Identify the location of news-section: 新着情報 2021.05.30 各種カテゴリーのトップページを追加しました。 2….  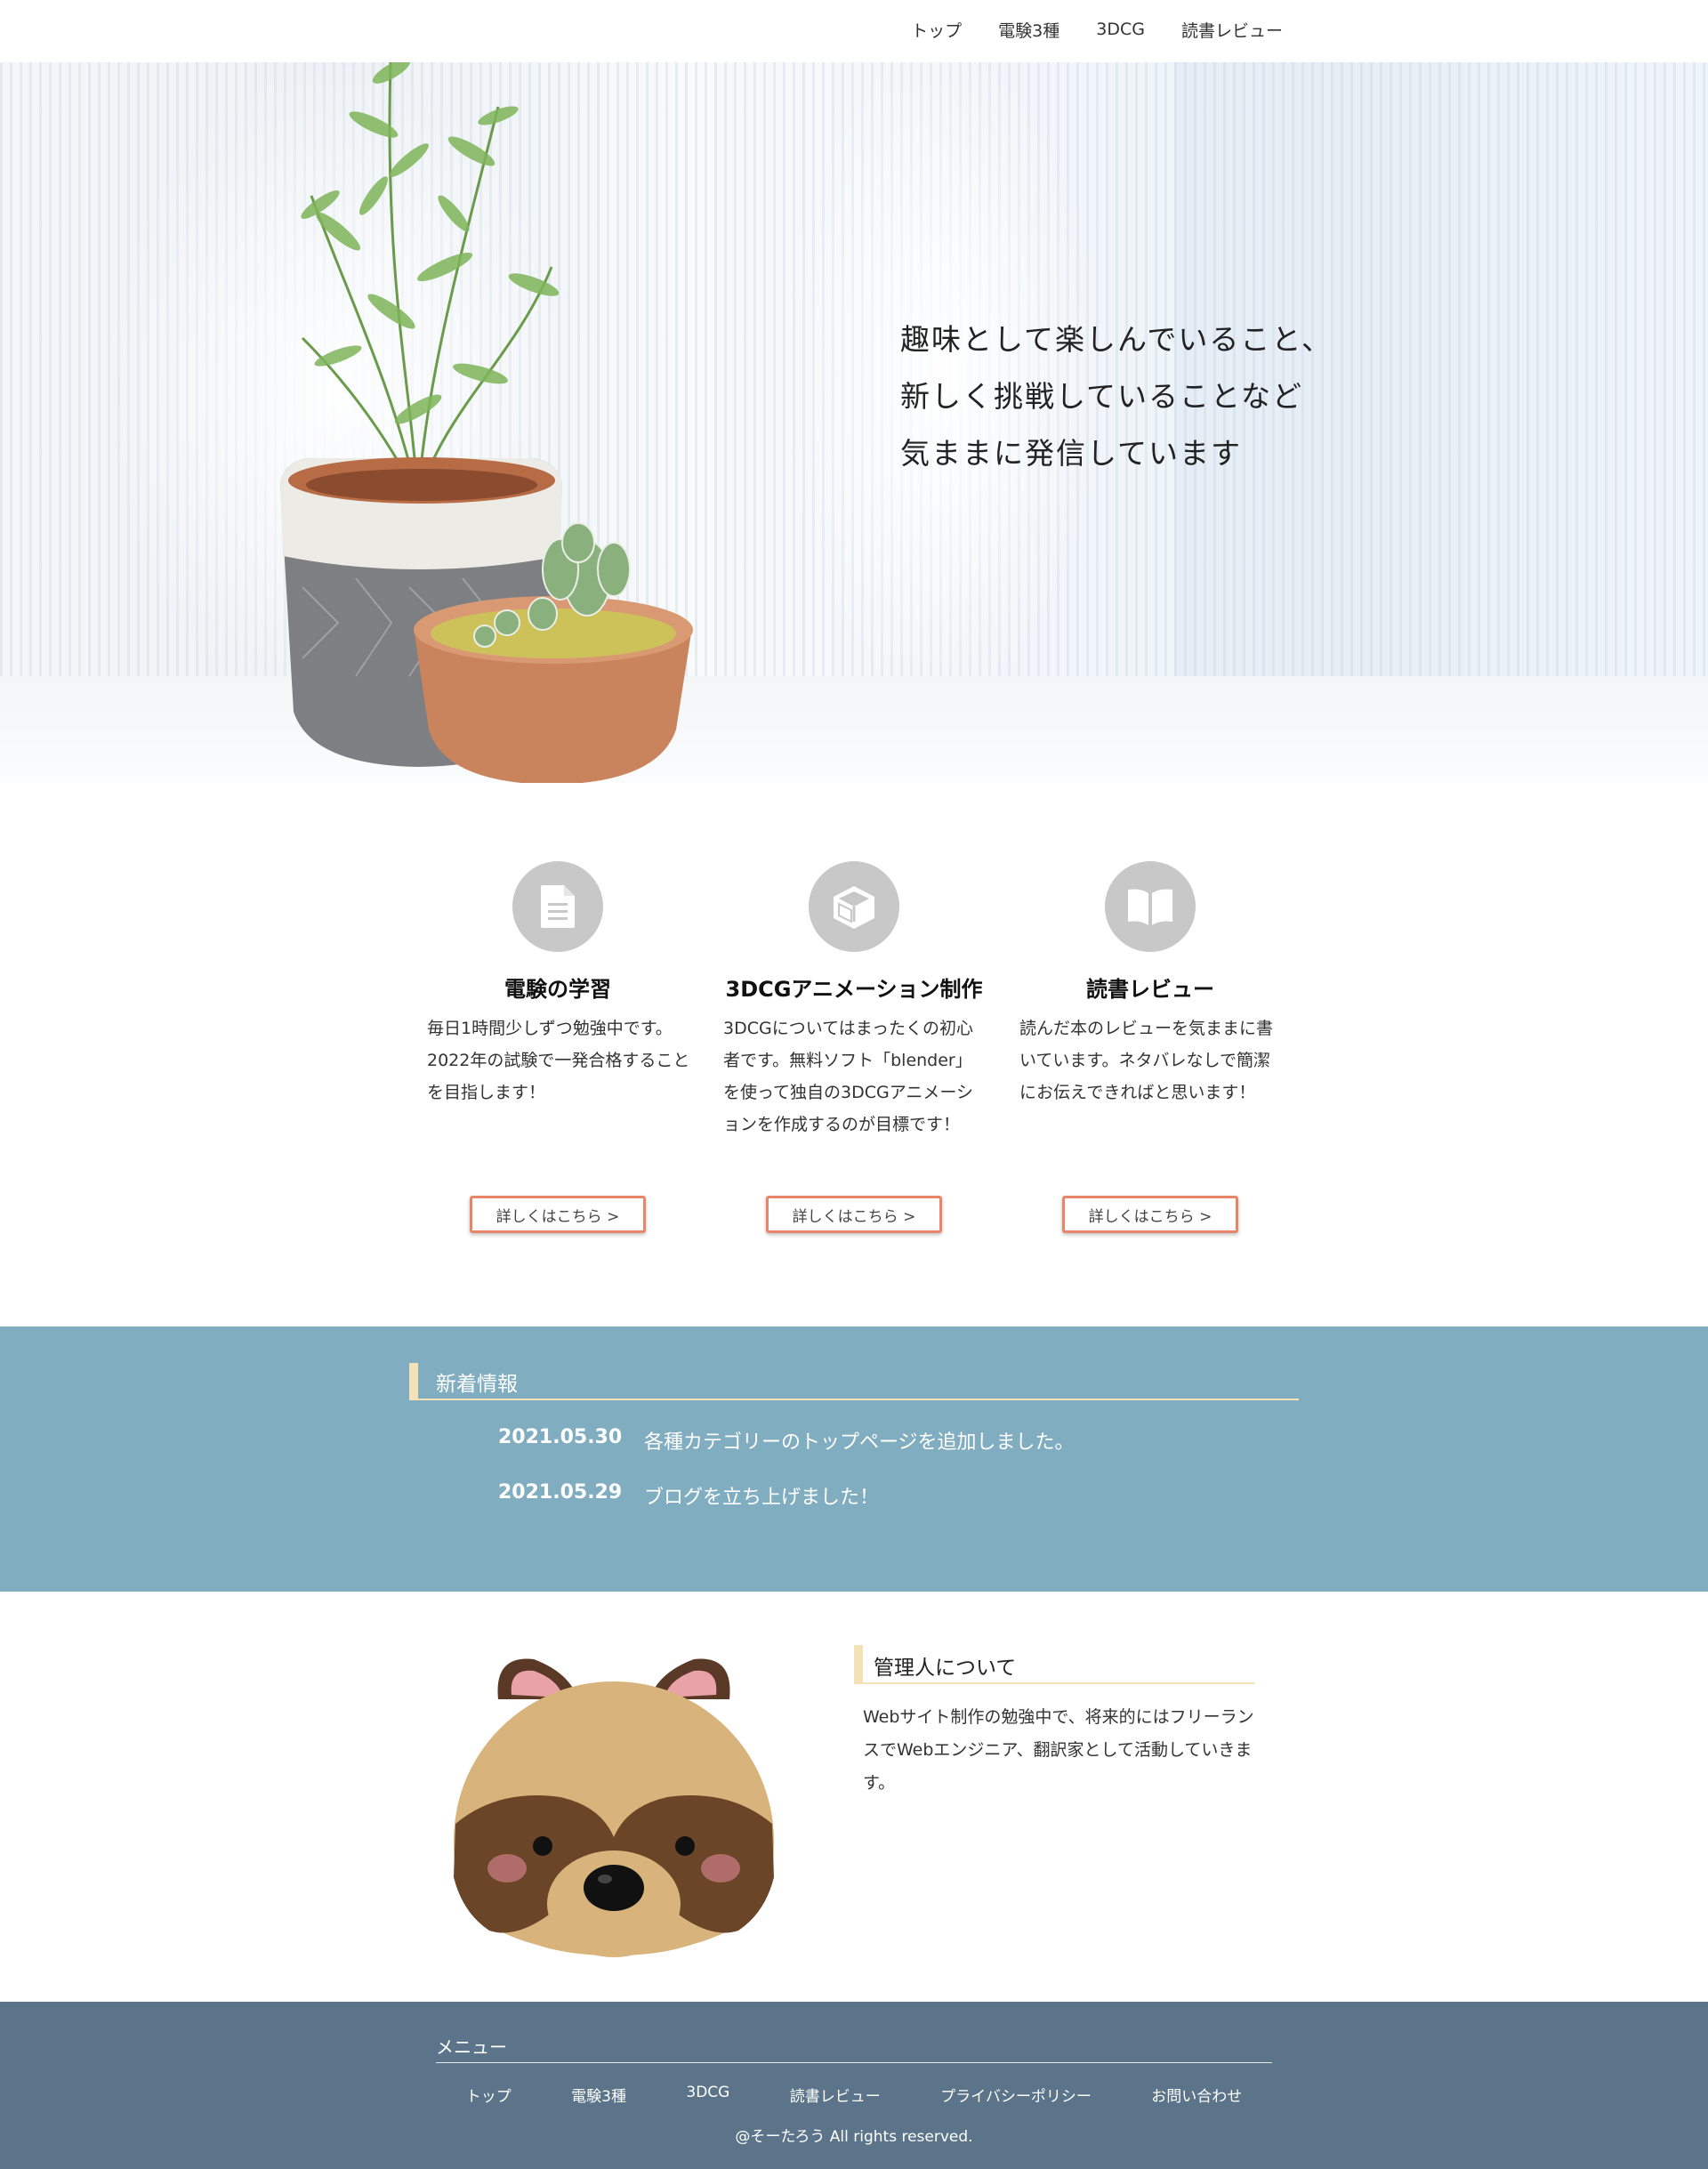
(854, 1459).